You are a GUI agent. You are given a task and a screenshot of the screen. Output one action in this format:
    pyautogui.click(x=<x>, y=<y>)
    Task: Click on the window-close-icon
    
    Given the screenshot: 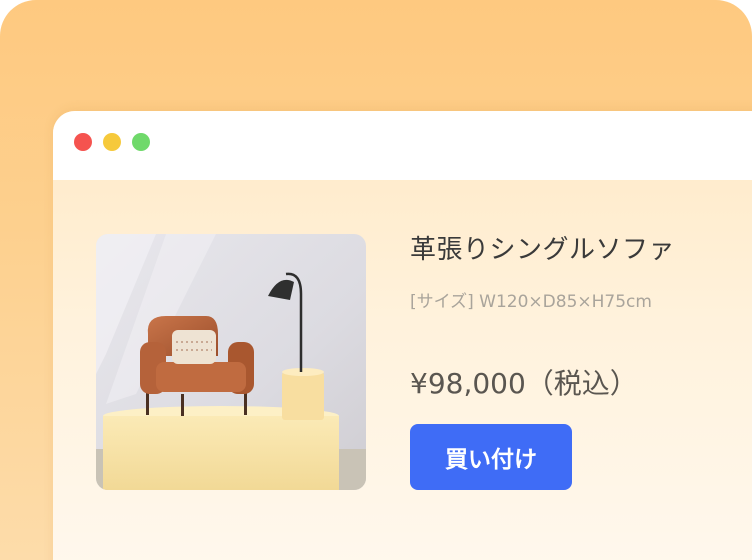 What is the action you would take?
    pyautogui.click(x=83, y=142)
    